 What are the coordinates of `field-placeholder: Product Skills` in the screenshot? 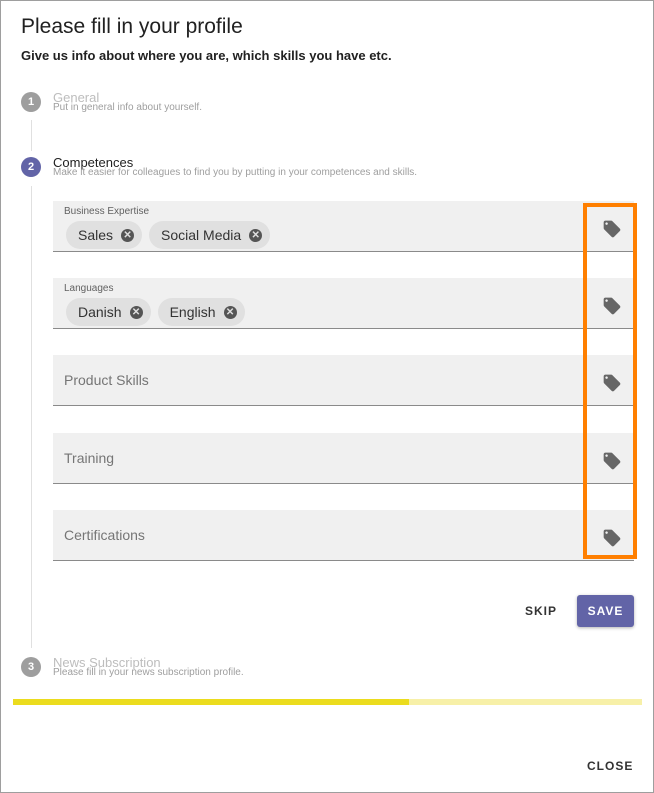 It's located at (106, 380).